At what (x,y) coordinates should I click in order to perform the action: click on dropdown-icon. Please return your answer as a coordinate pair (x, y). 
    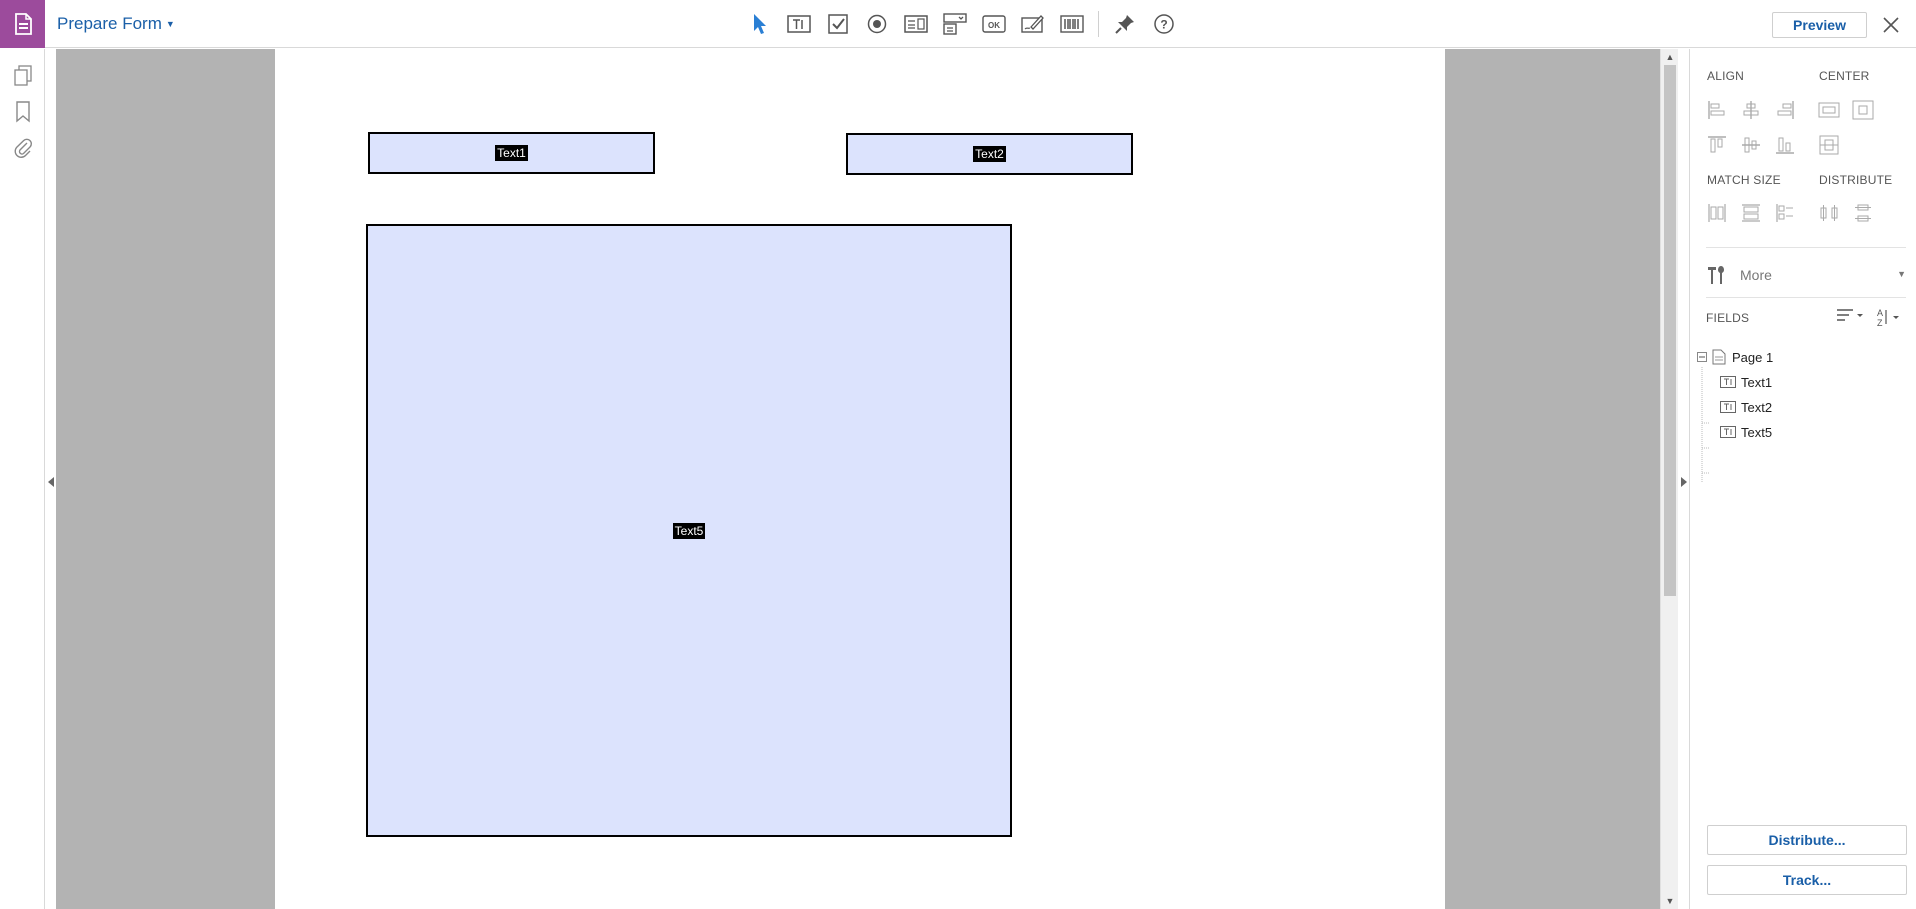
    Looking at the image, I should click on (955, 24).